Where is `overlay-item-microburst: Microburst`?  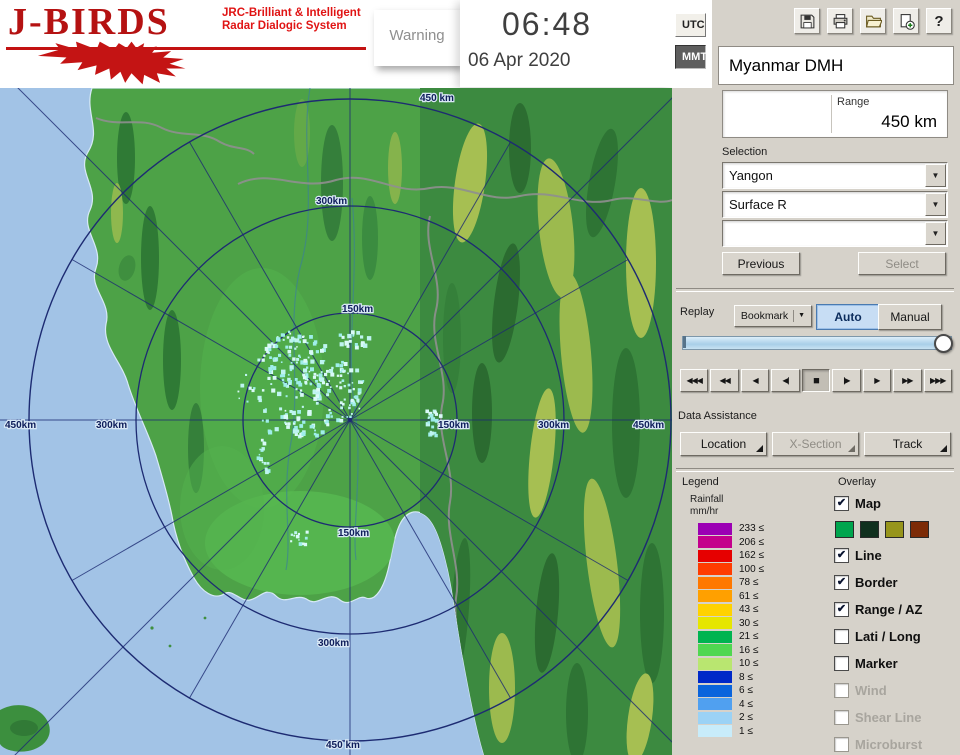 overlay-item-microburst: Microburst is located at coordinates (896, 743).